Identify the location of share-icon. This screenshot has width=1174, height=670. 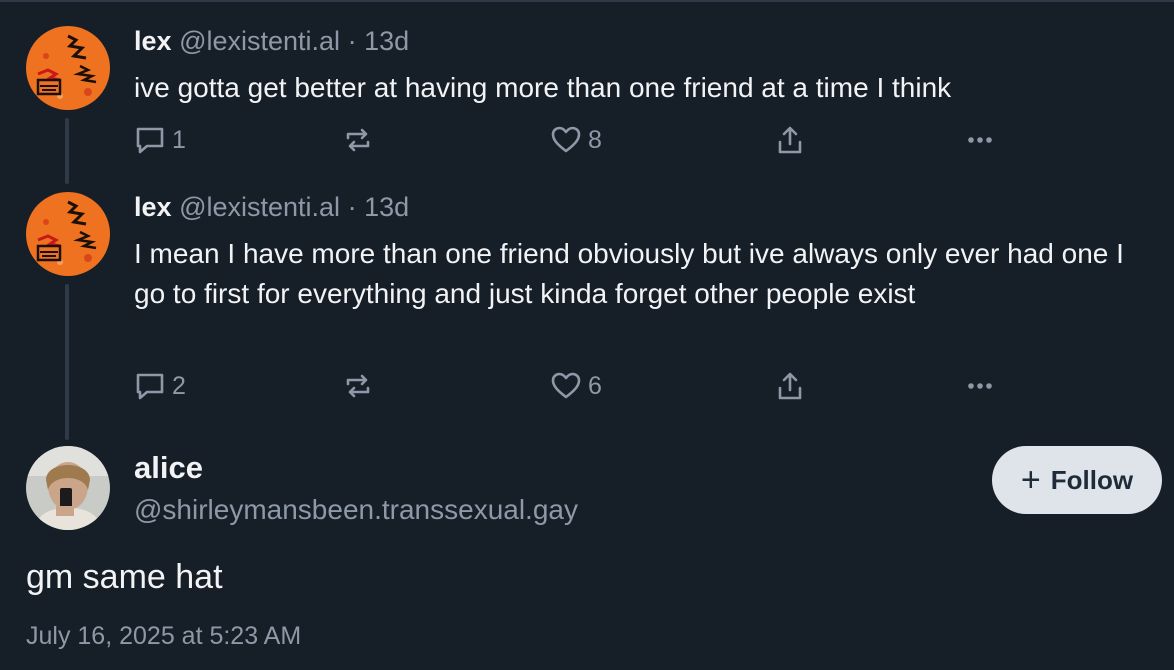
(790, 386).